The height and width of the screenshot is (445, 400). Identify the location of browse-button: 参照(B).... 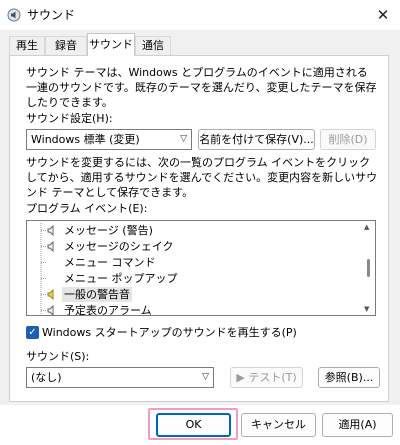
(349, 377).